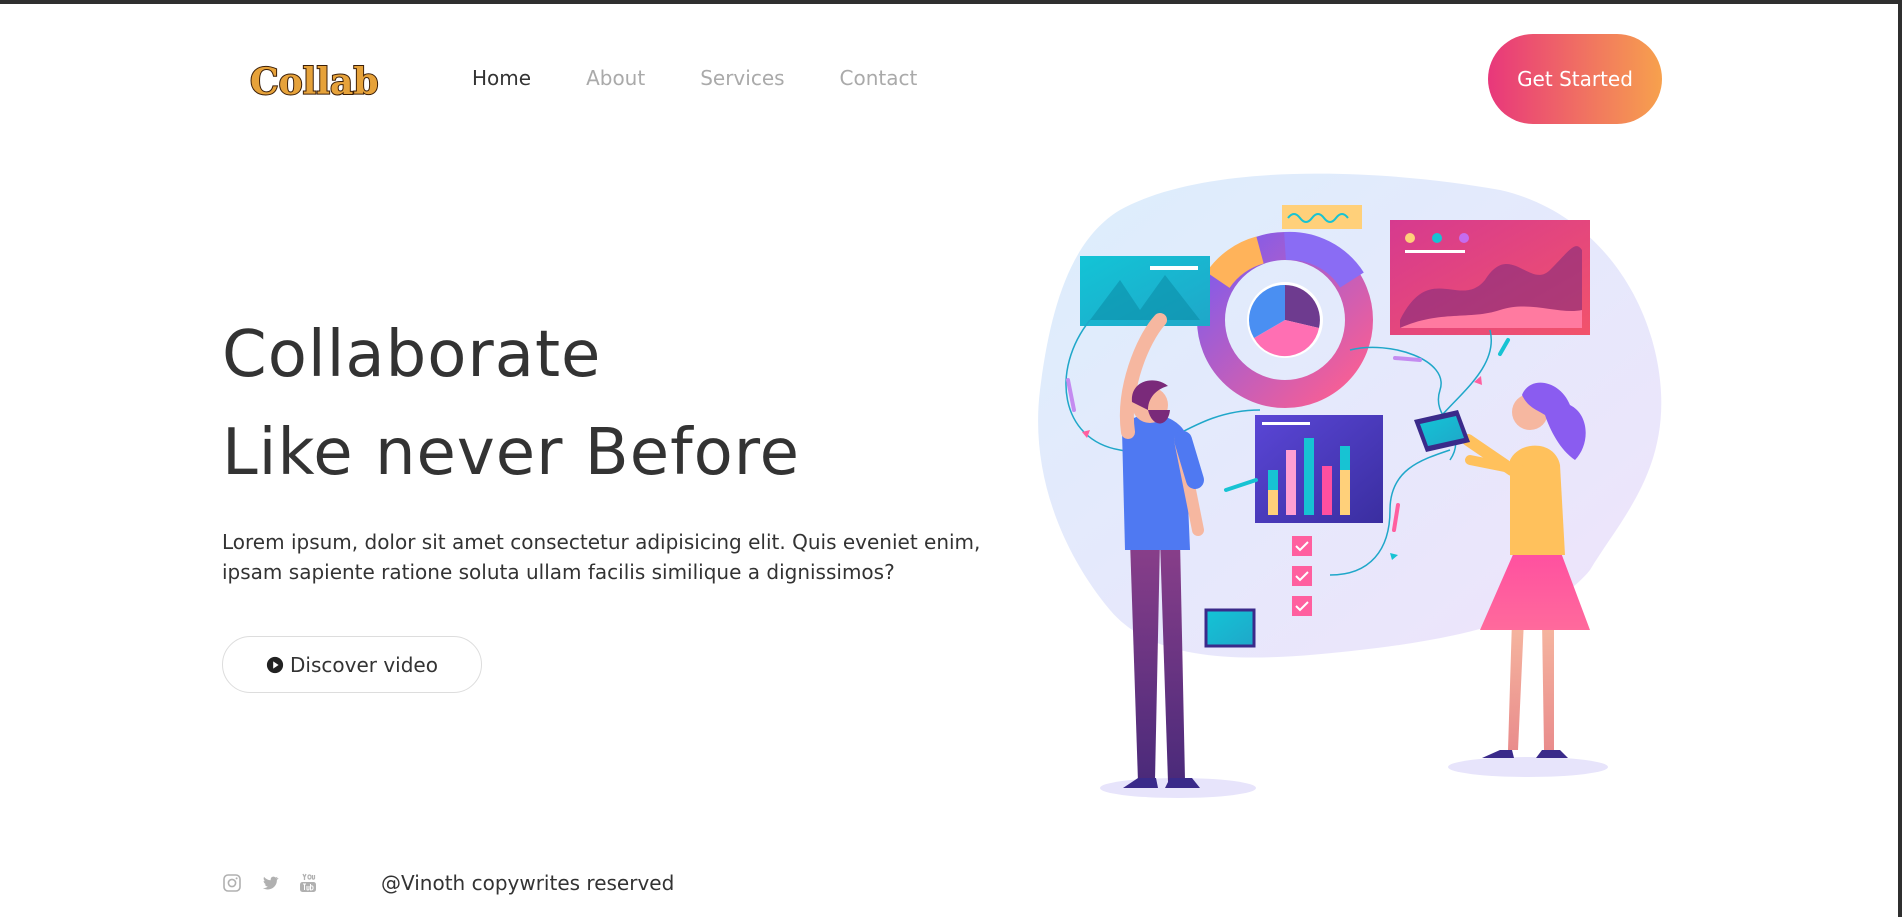 This screenshot has width=1902, height=917. What do you see at coordinates (232, 883) in the screenshot?
I see `instagram-icon` at bounding box center [232, 883].